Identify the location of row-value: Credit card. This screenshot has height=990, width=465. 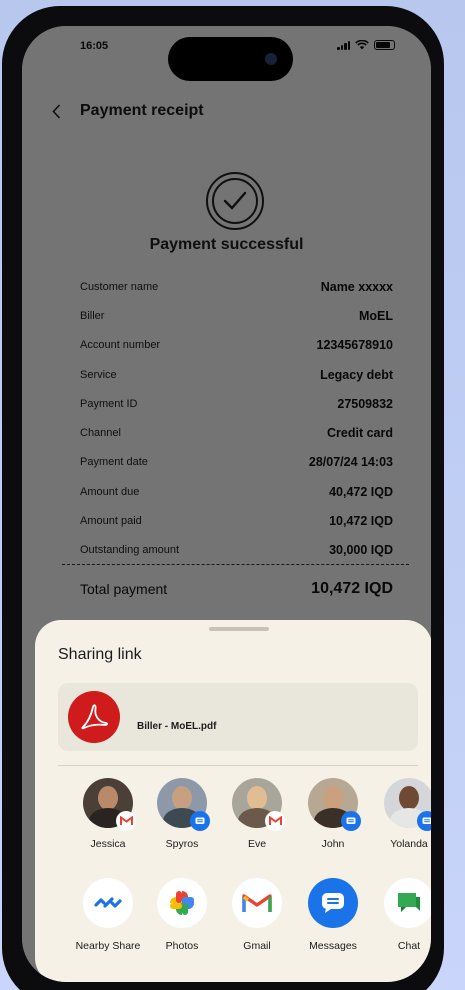
(360, 433).